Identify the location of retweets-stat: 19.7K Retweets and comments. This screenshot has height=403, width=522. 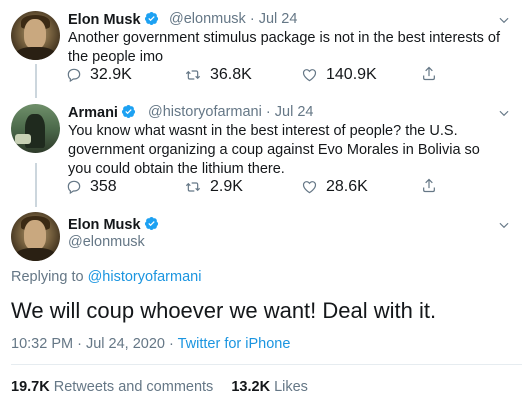
(112, 387).